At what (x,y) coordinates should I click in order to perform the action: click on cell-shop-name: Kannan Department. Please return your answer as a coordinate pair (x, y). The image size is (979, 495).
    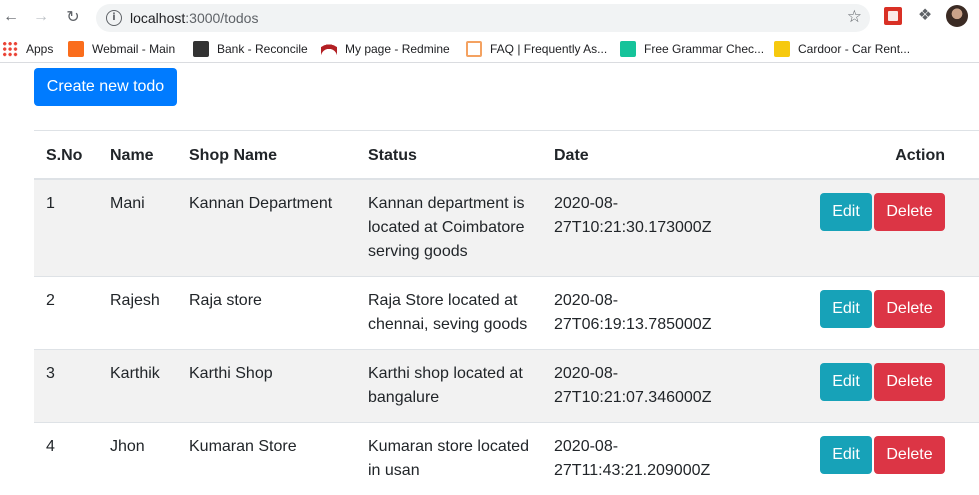
    Looking at the image, I should click on (266, 227).